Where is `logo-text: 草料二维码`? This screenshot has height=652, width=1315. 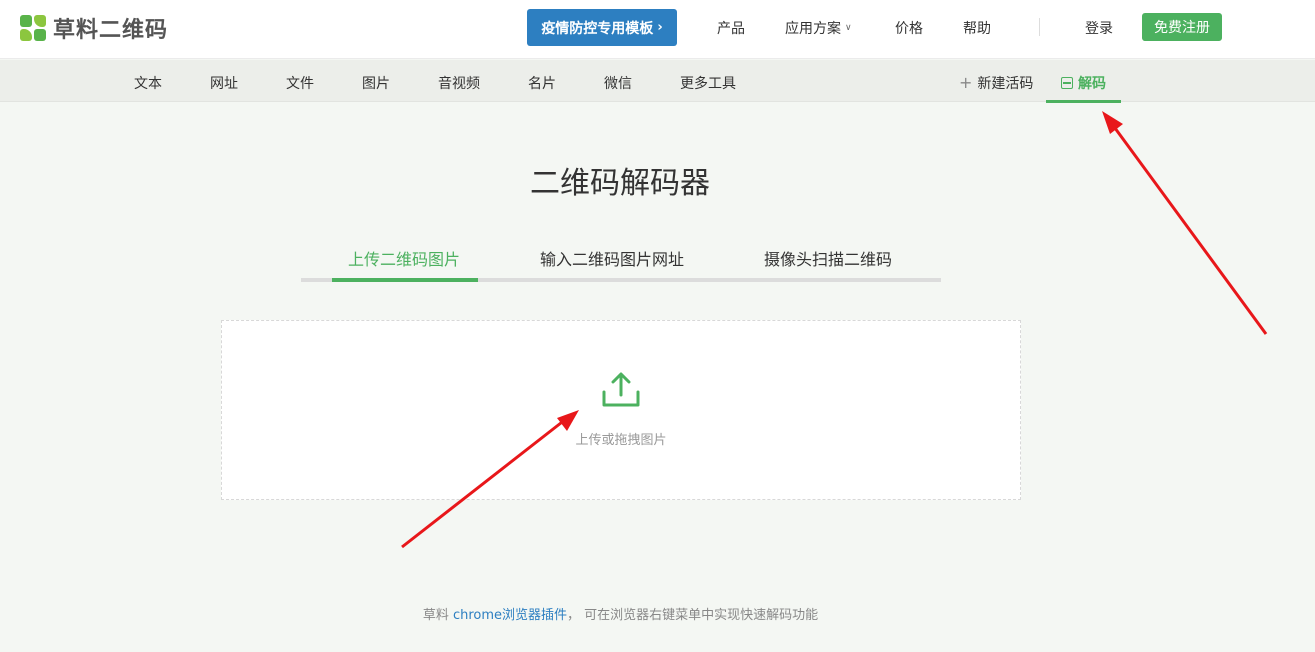 logo-text: 草料二维码 is located at coordinates (111, 30).